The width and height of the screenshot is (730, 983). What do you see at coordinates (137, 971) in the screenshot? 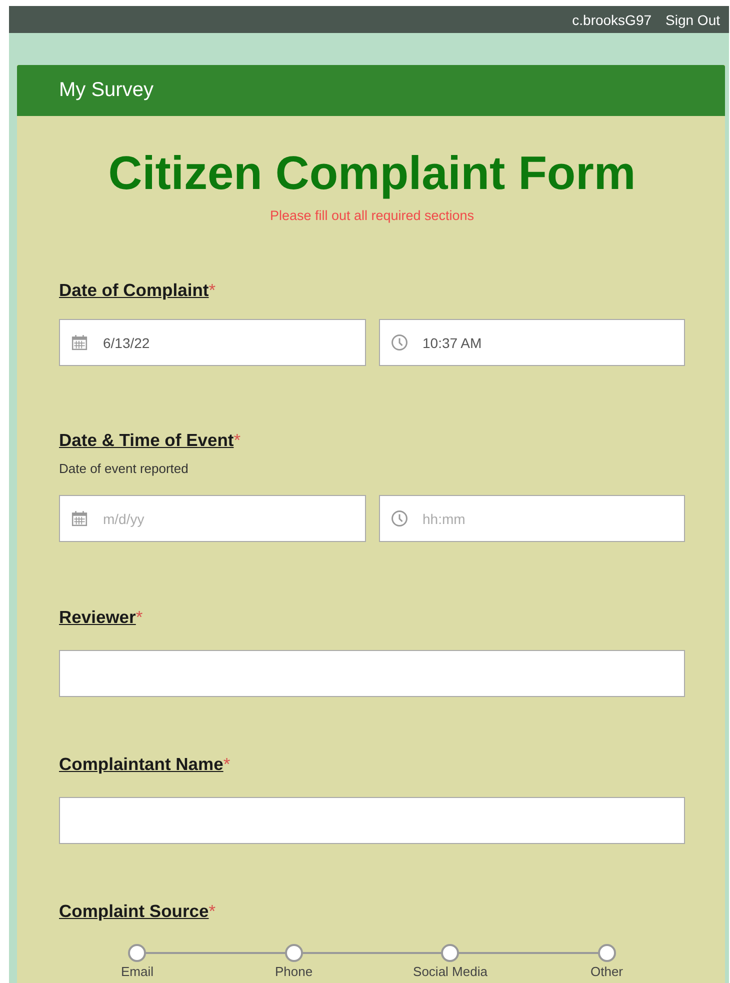
I see `option-label: Email` at bounding box center [137, 971].